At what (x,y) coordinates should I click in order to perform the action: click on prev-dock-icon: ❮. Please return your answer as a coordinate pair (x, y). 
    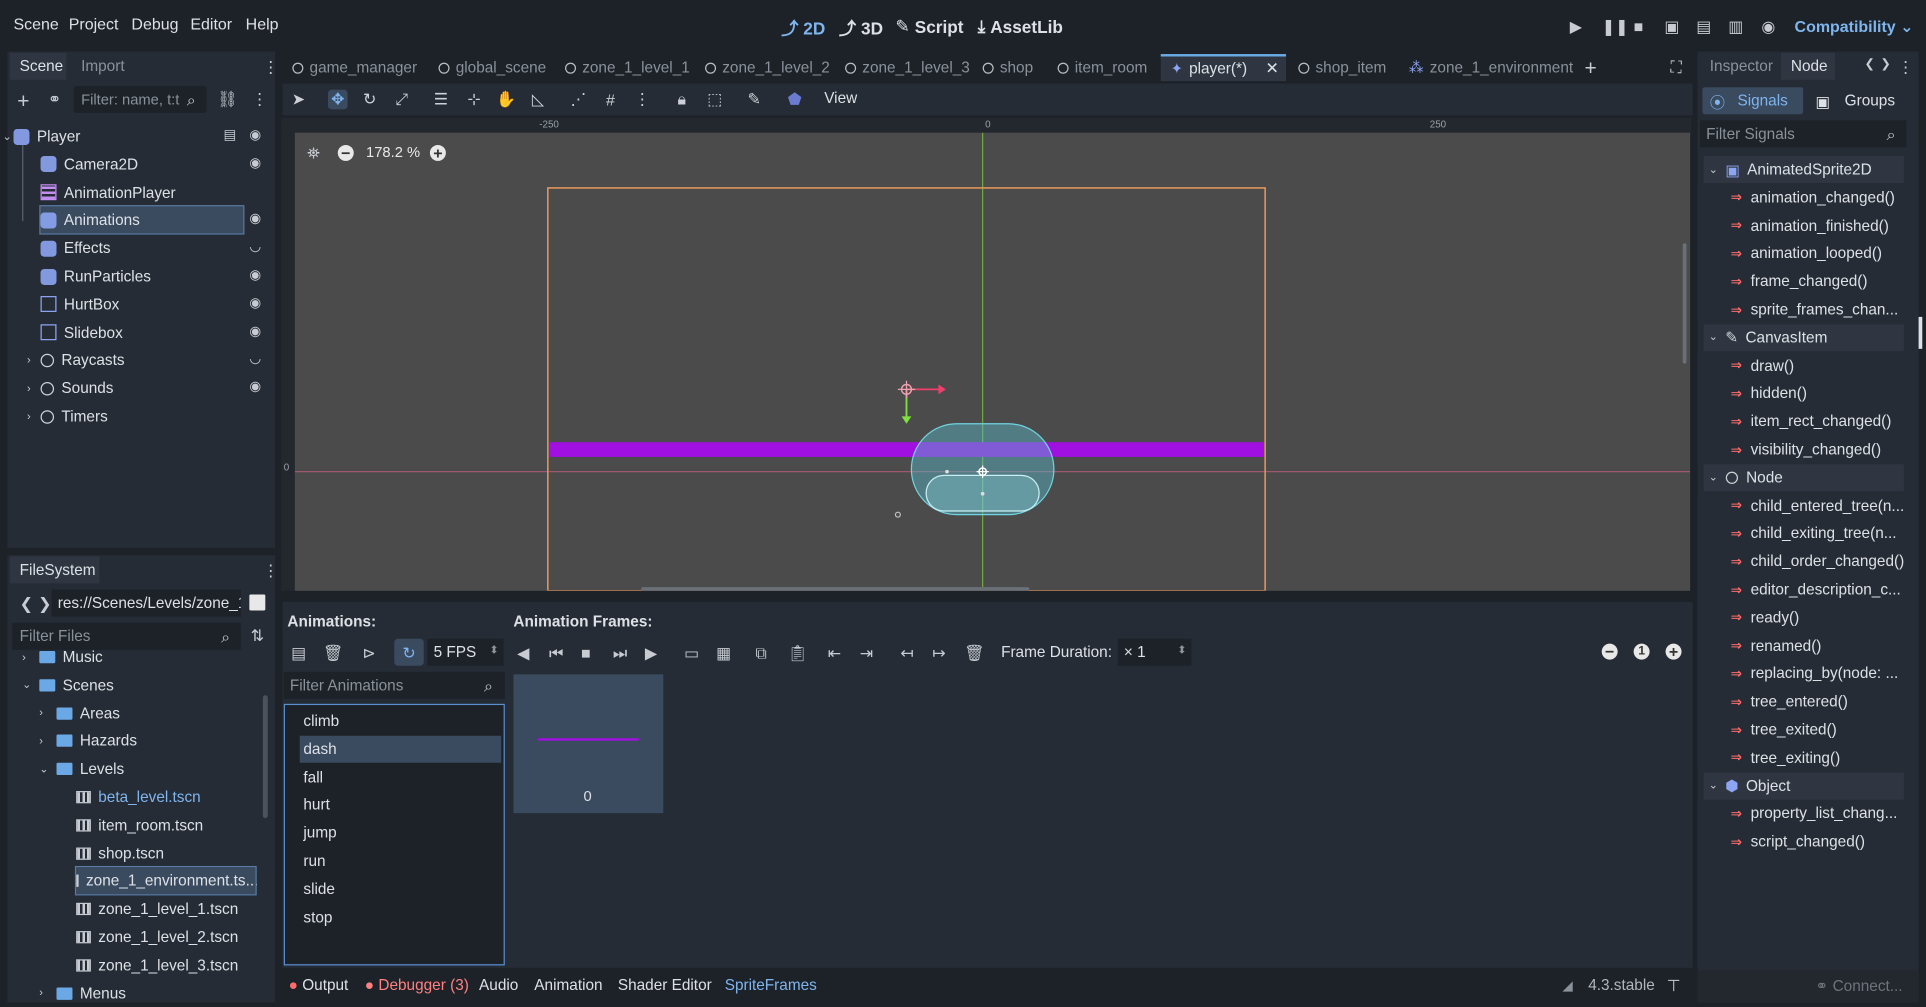
    Looking at the image, I should click on (1870, 64).